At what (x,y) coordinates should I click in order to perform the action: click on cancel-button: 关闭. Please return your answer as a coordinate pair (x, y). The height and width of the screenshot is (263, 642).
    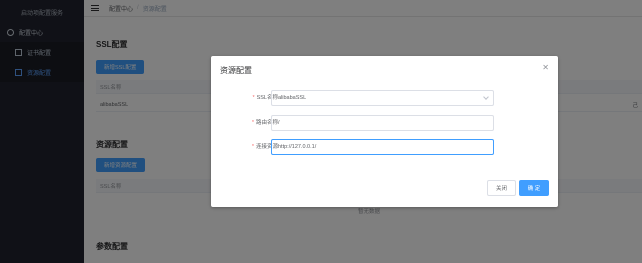
    Looking at the image, I should click on (501, 188).